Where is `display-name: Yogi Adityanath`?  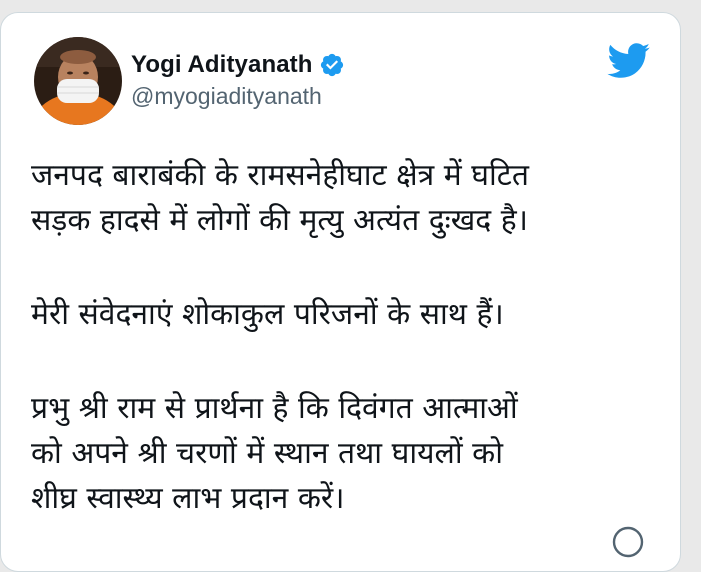 display-name: Yogi Adityanath is located at coordinates (222, 65).